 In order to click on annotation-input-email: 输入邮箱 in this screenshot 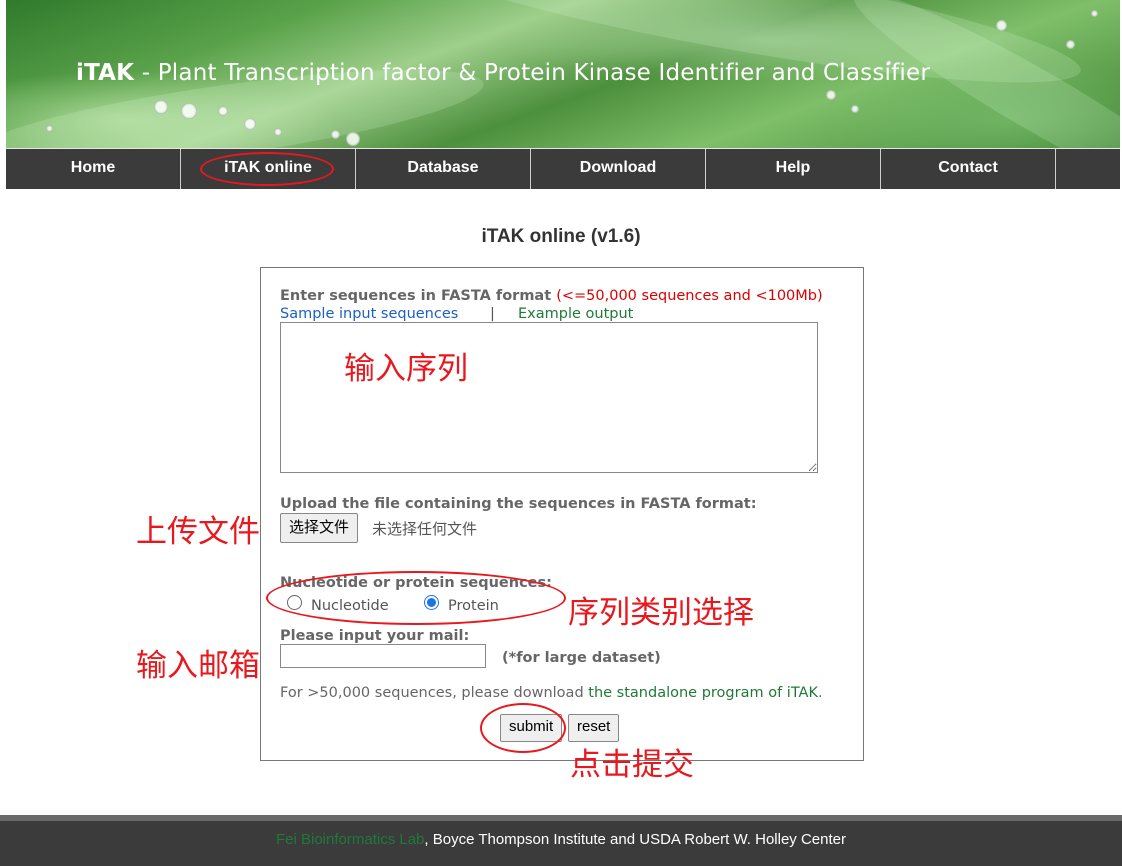, I will do `click(198, 666)`.